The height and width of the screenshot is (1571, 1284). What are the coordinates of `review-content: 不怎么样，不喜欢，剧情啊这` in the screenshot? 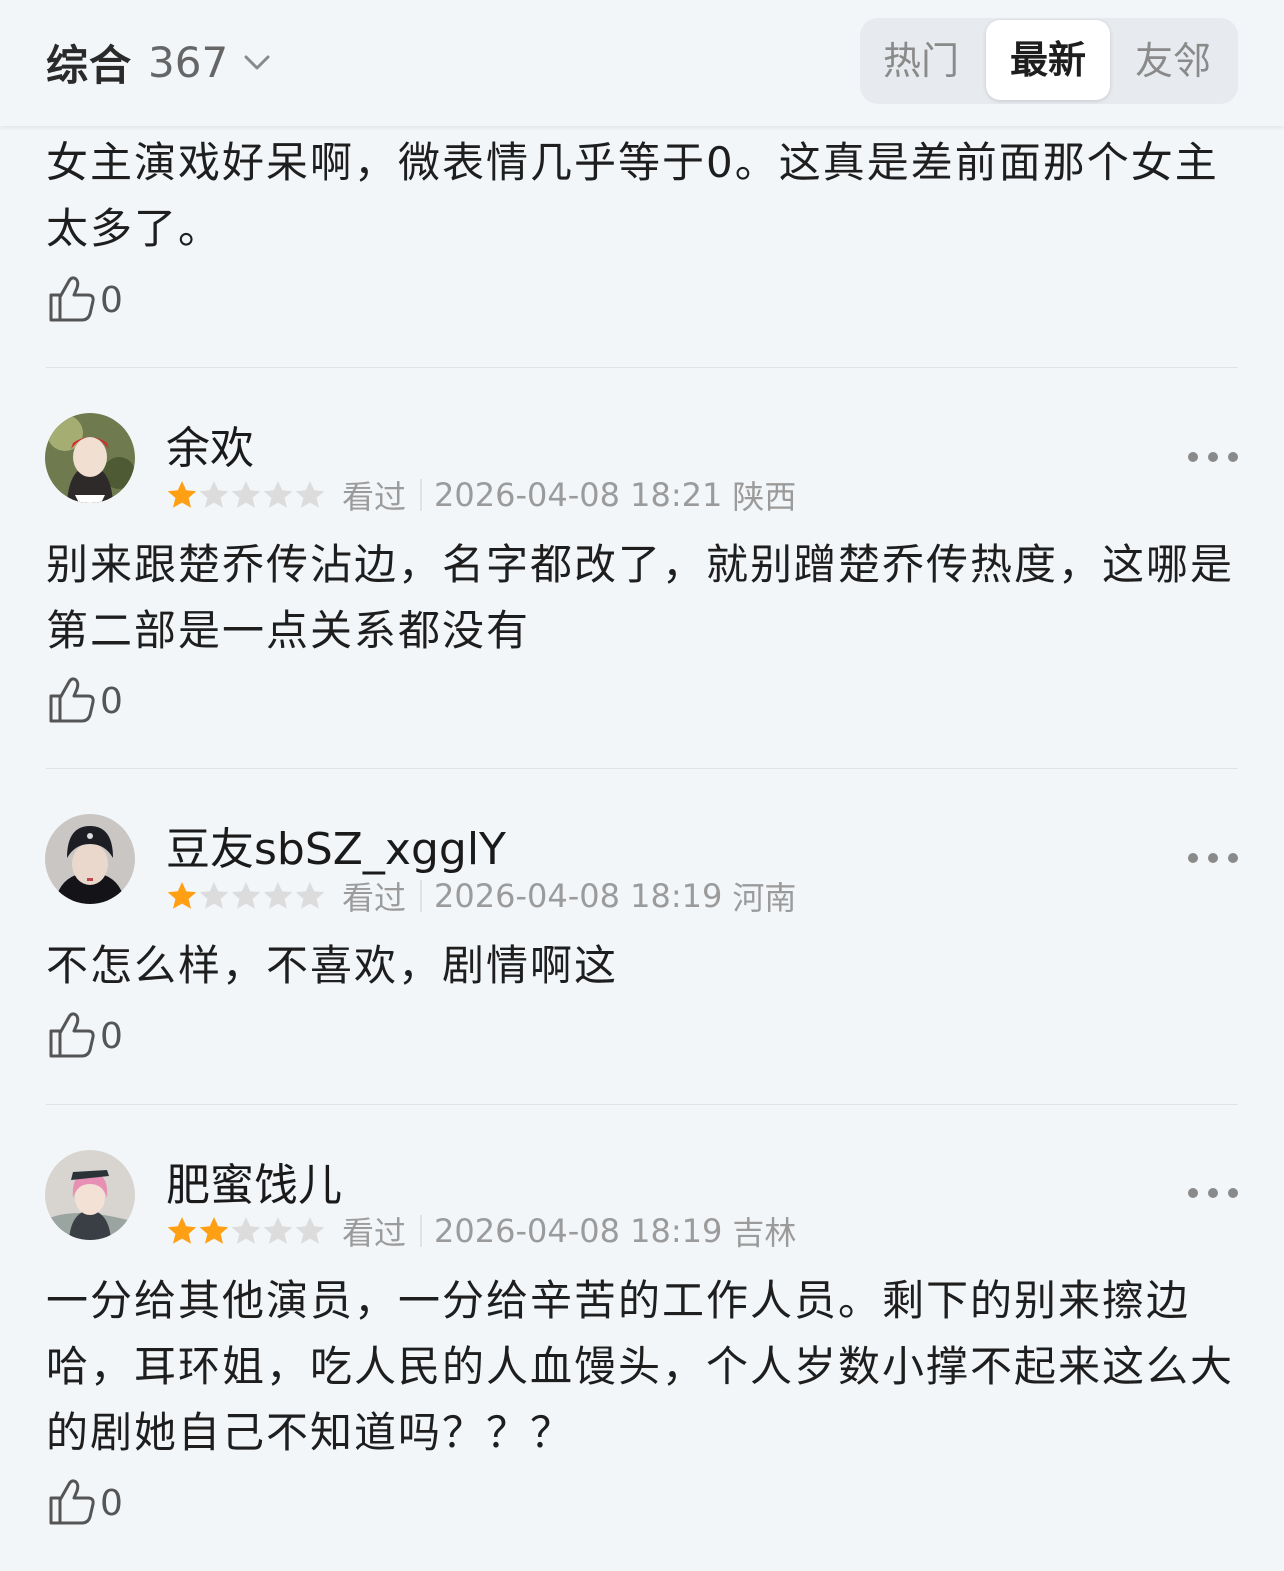 It's located at (332, 965).